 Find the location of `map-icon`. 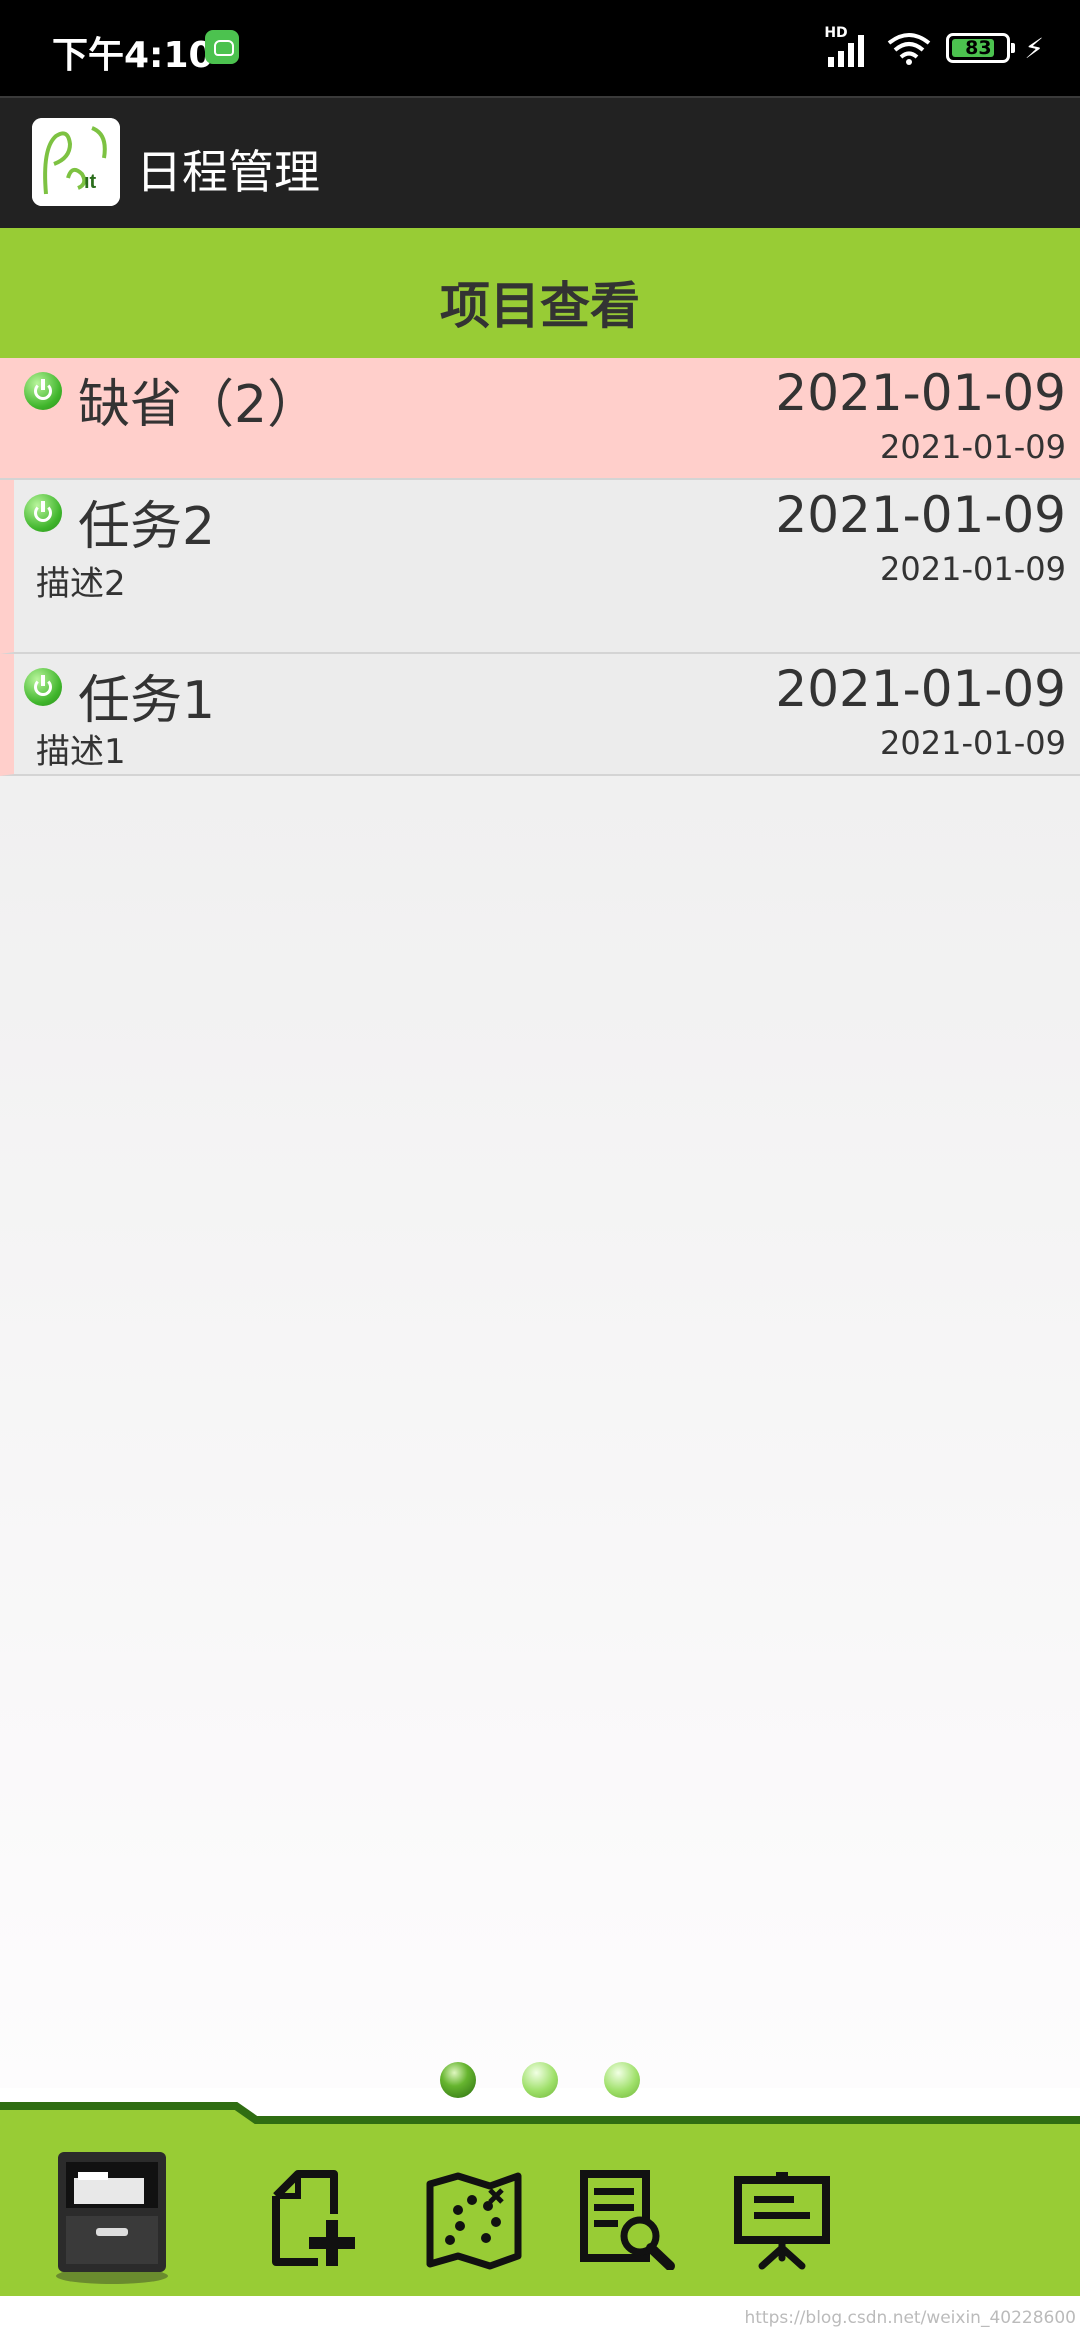

map-icon is located at coordinates (474, 2220).